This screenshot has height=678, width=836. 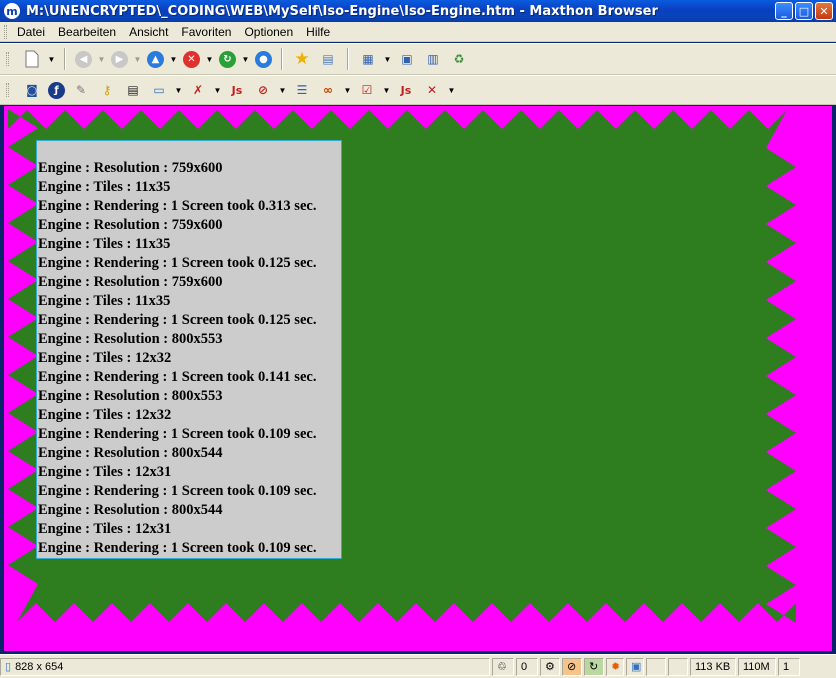 What do you see at coordinates (32, 59) in the screenshot?
I see `new-page-icon` at bounding box center [32, 59].